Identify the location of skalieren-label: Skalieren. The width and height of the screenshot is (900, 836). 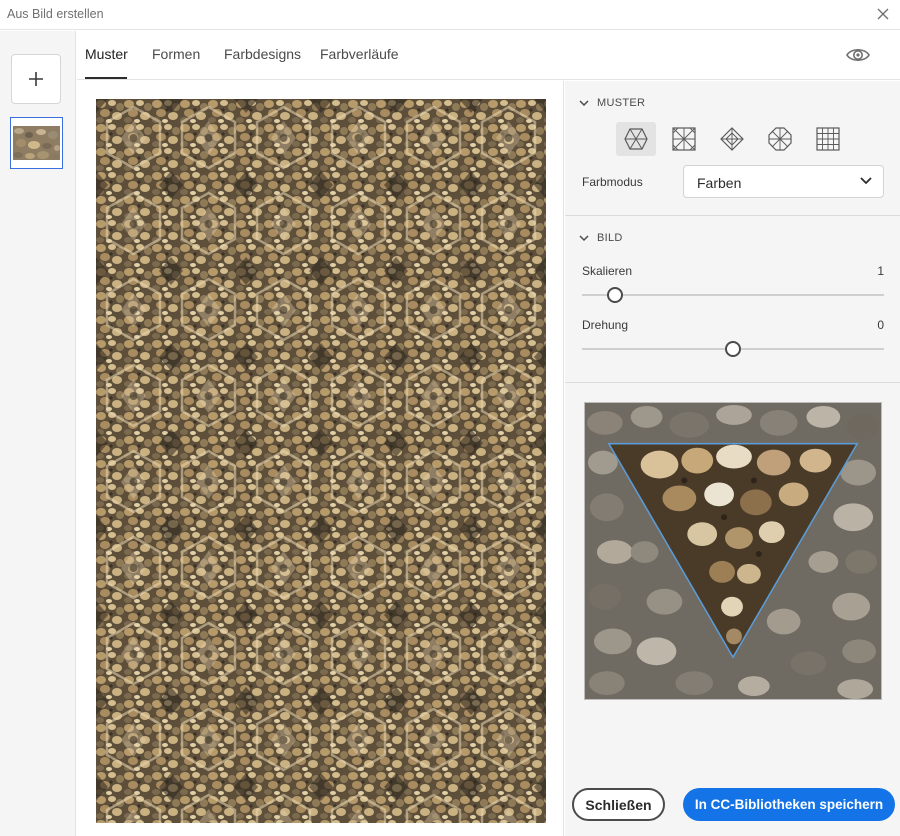
(607, 271).